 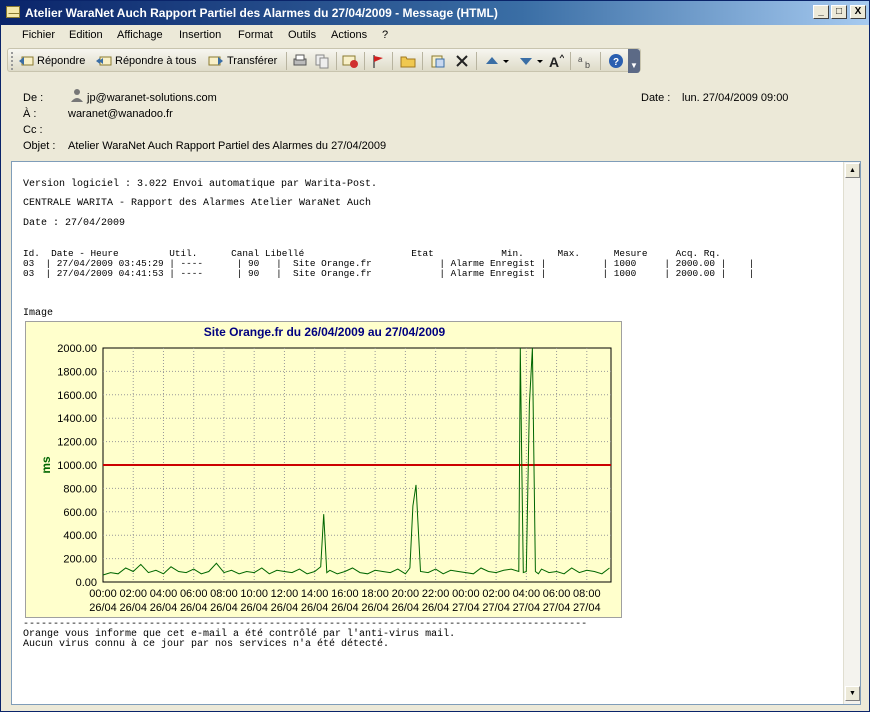 I want to click on menu-help: ?, so click(x=385, y=35).